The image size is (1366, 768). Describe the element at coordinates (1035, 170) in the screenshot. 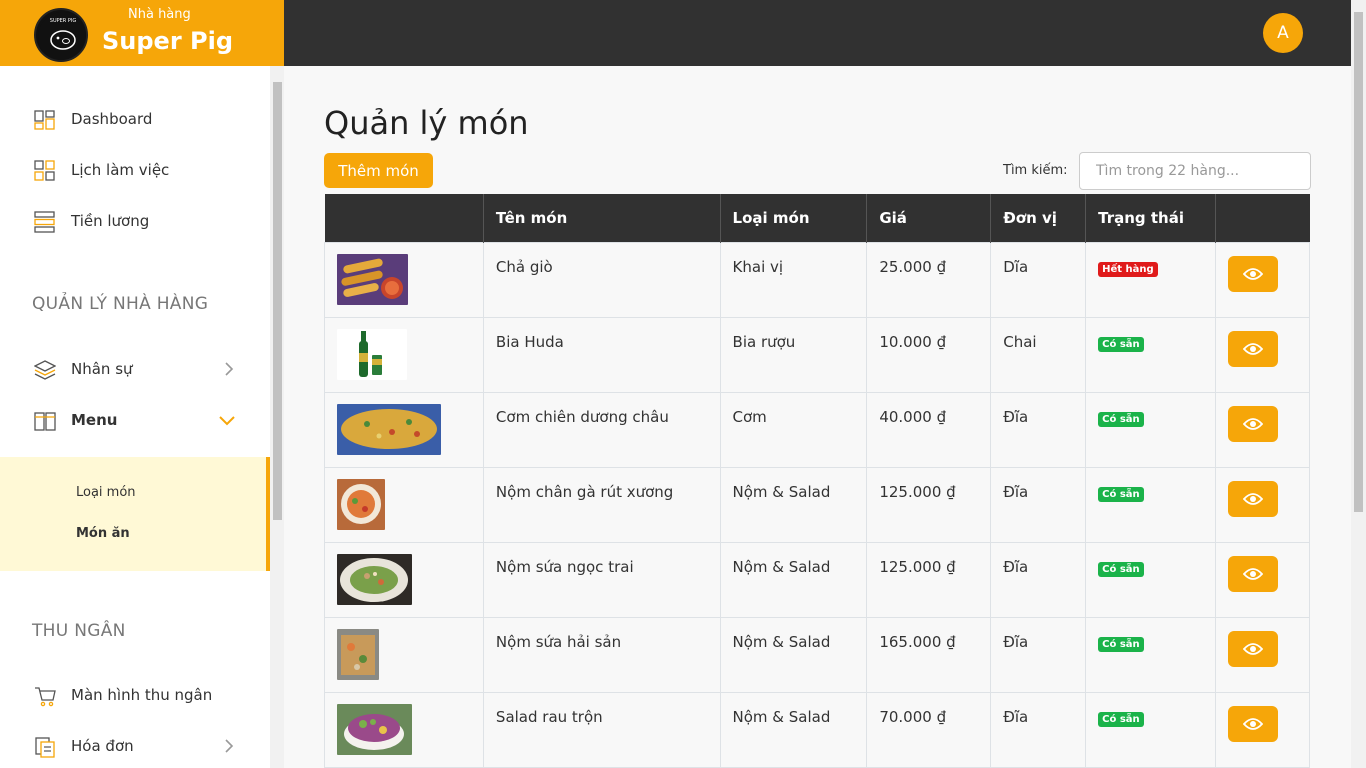

I see `search-label: Tìm kiếm:` at that location.